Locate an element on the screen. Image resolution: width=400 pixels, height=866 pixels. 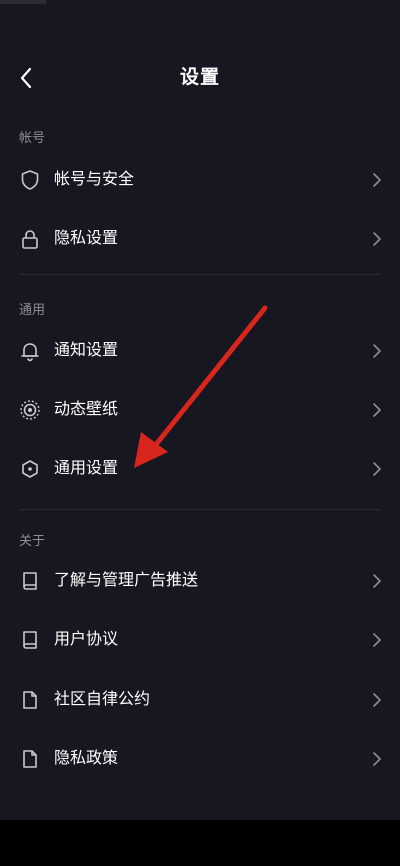
bottom-black-bar is located at coordinates (200, 843).